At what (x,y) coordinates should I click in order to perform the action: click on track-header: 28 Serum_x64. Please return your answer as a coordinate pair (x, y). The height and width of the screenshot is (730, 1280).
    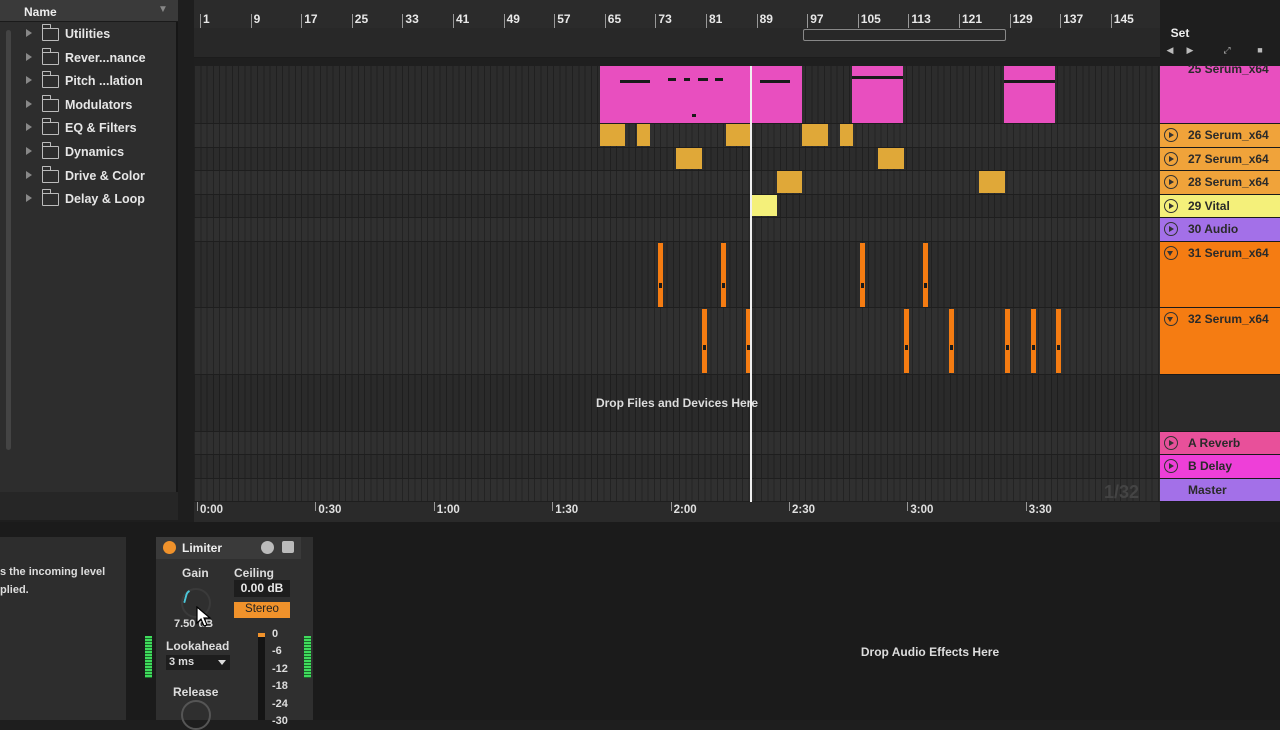
    Looking at the image, I should click on (1220, 183).